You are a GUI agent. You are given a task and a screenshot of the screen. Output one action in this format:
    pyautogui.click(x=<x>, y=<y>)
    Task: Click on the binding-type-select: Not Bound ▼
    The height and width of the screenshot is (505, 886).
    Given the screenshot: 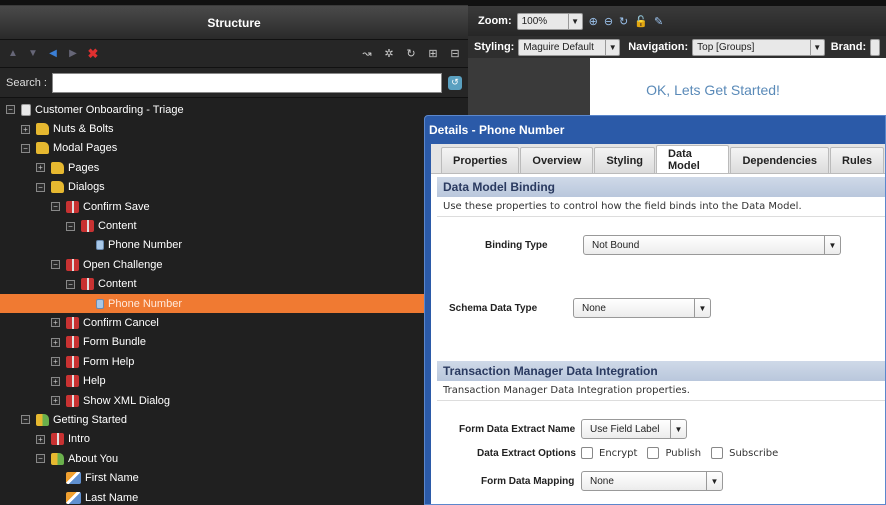 What is the action you would take?
    pyautogui.click(x=712, y=245)
    